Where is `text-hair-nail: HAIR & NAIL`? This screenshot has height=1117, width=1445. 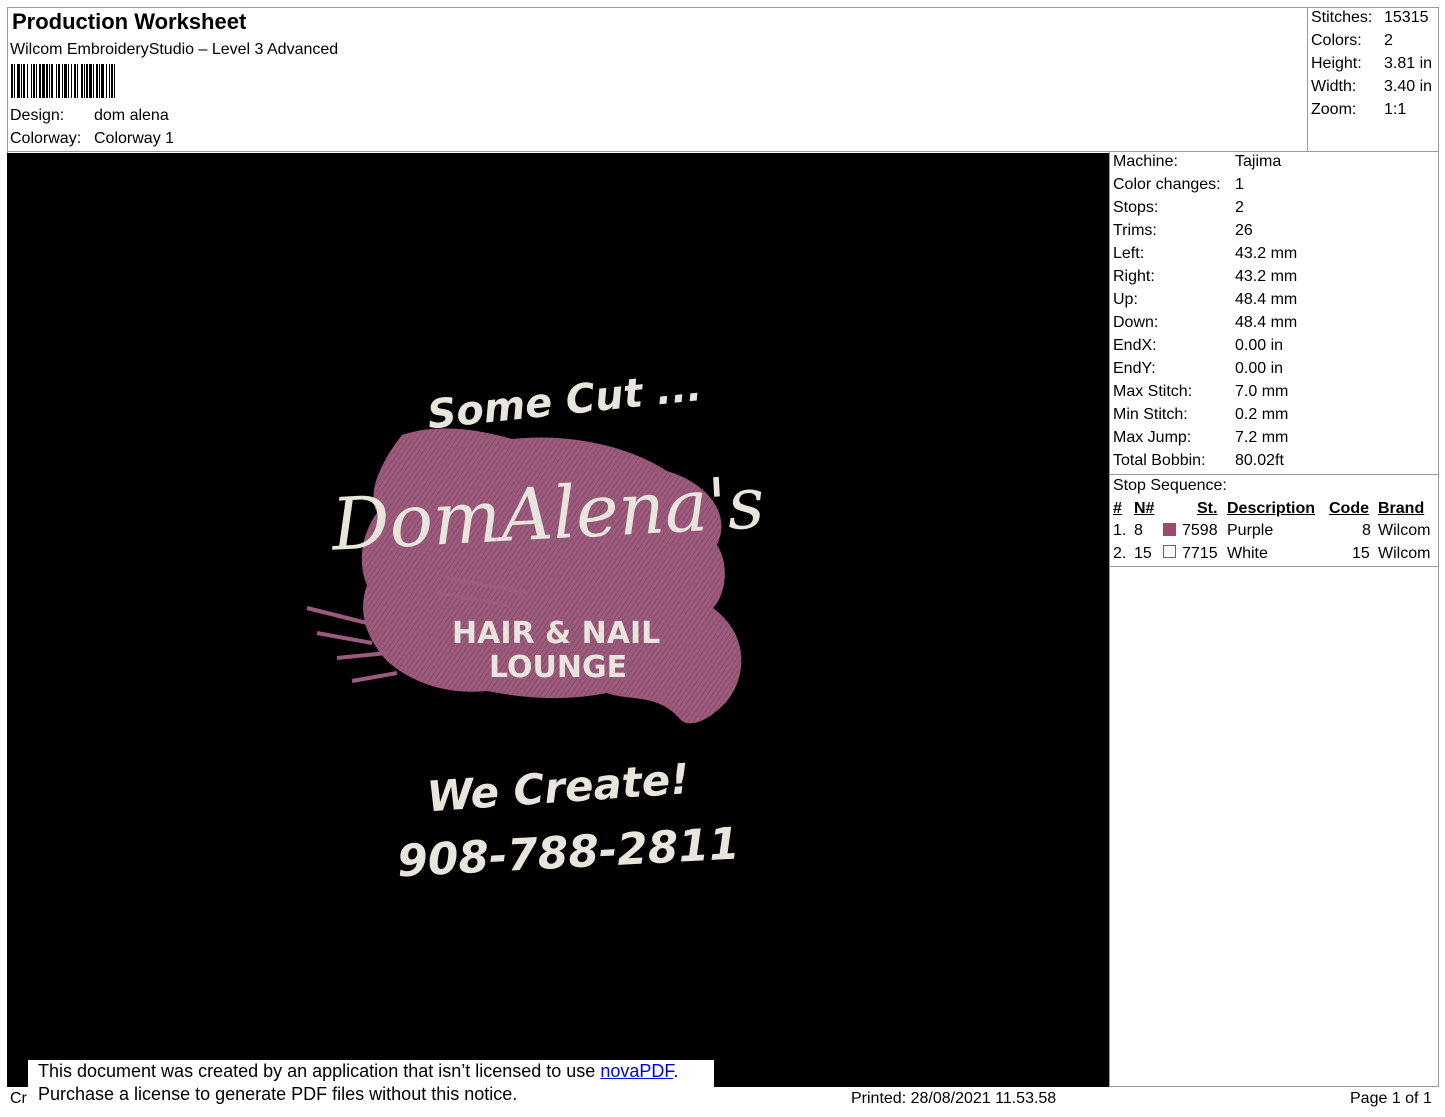
text-hair-nail: HAIR & NAIL is located at coordinates (556, 633).